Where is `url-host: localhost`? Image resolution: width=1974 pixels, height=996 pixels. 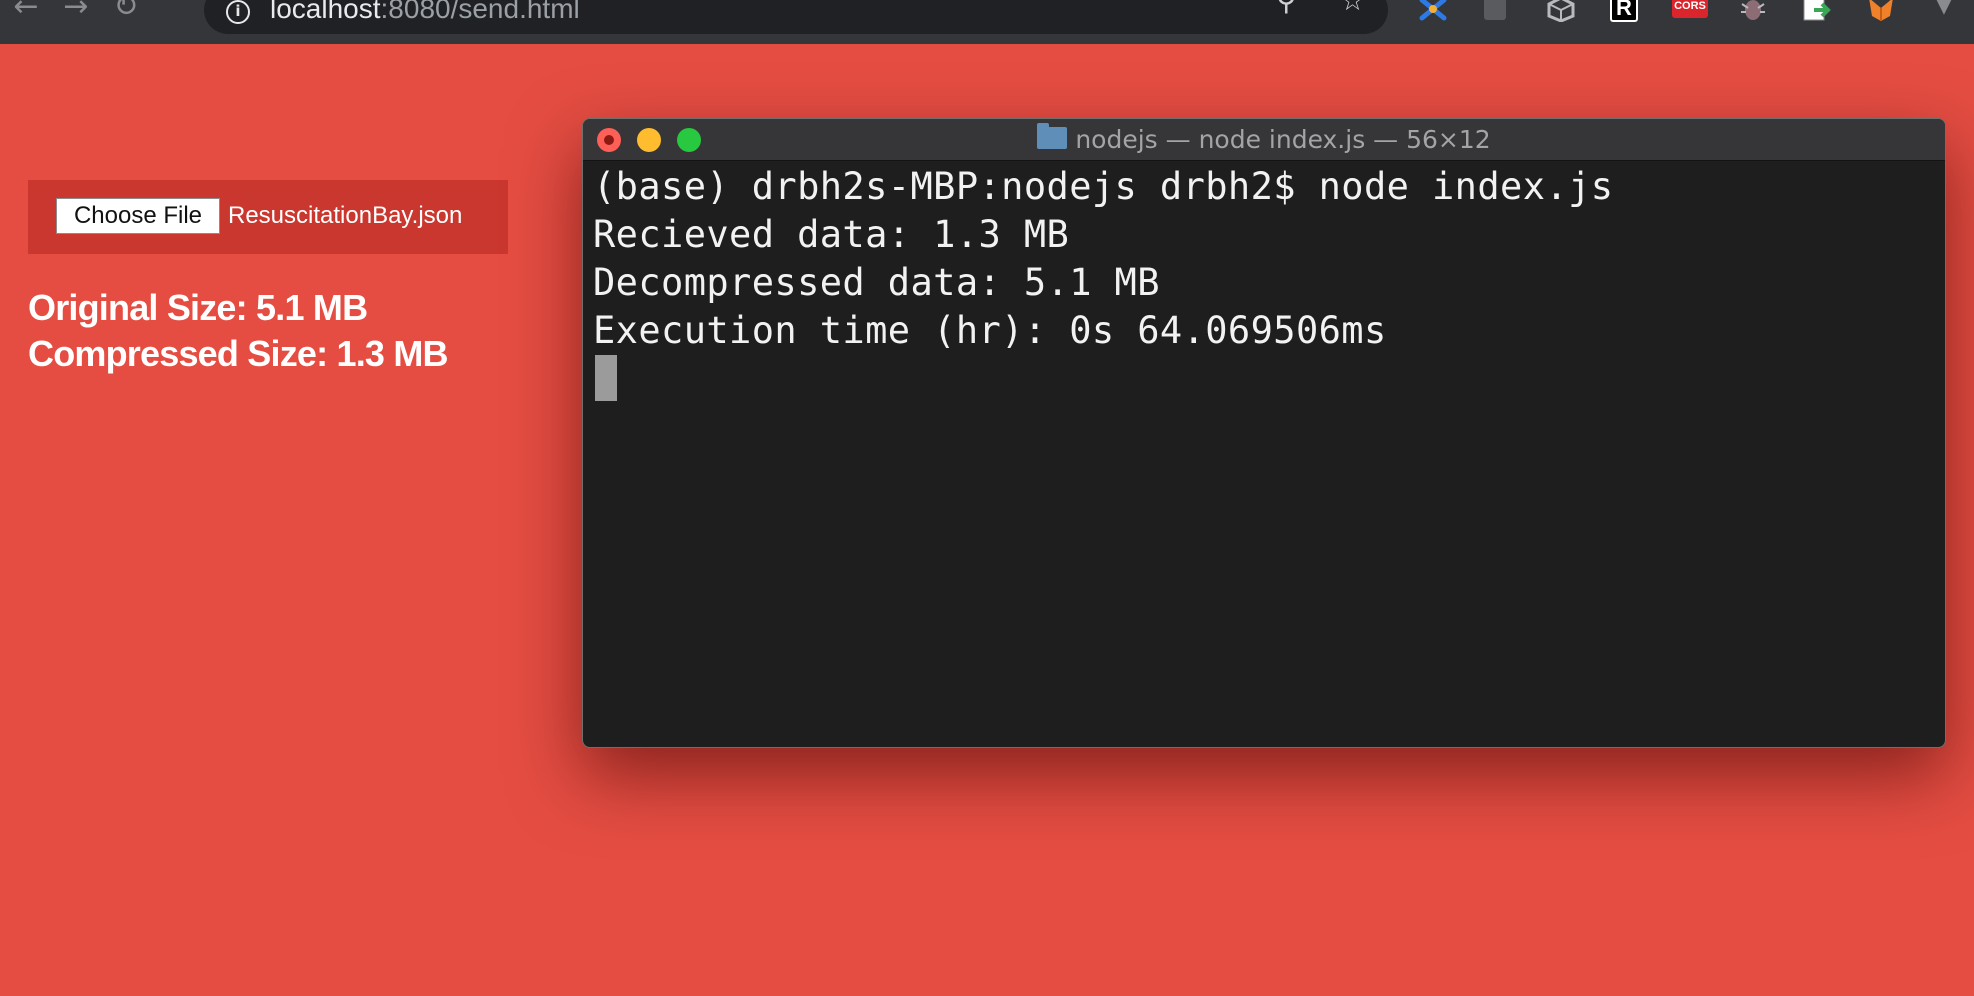
url-host: localhost is located at coordinates (325, 12).